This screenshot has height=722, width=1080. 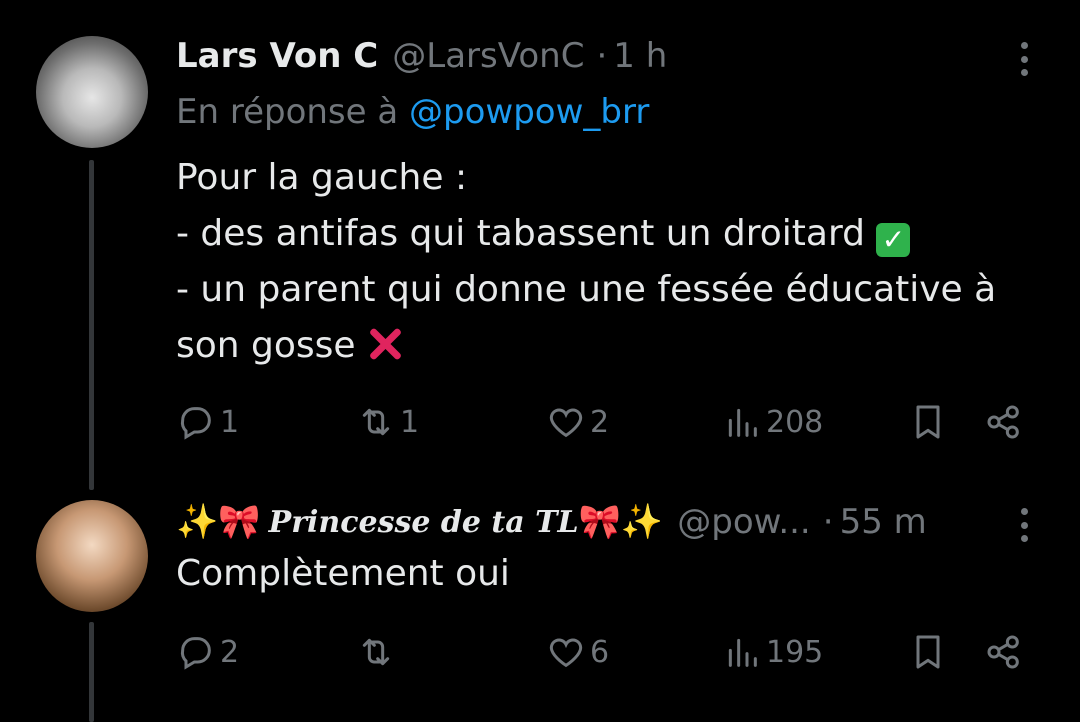 I want to click on tweet-line: Pour la gauche :, so click(x=322, y=177).